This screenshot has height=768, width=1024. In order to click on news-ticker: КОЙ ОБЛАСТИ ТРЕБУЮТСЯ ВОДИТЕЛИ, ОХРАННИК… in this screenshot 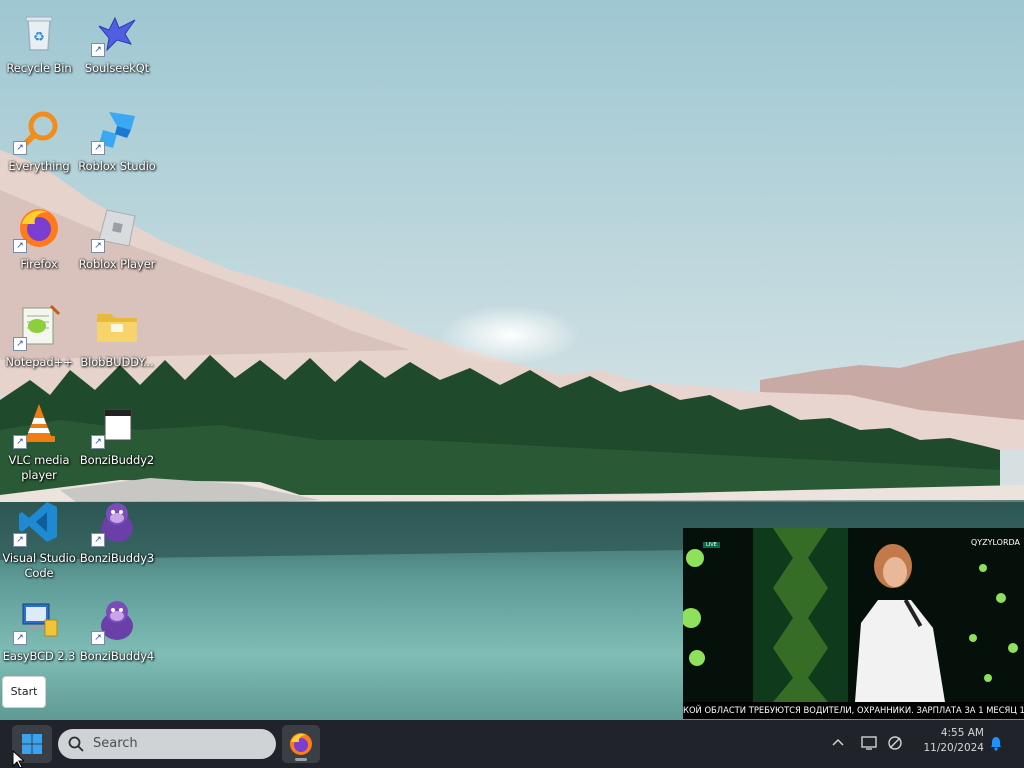, I will do `click(853, 710)`.